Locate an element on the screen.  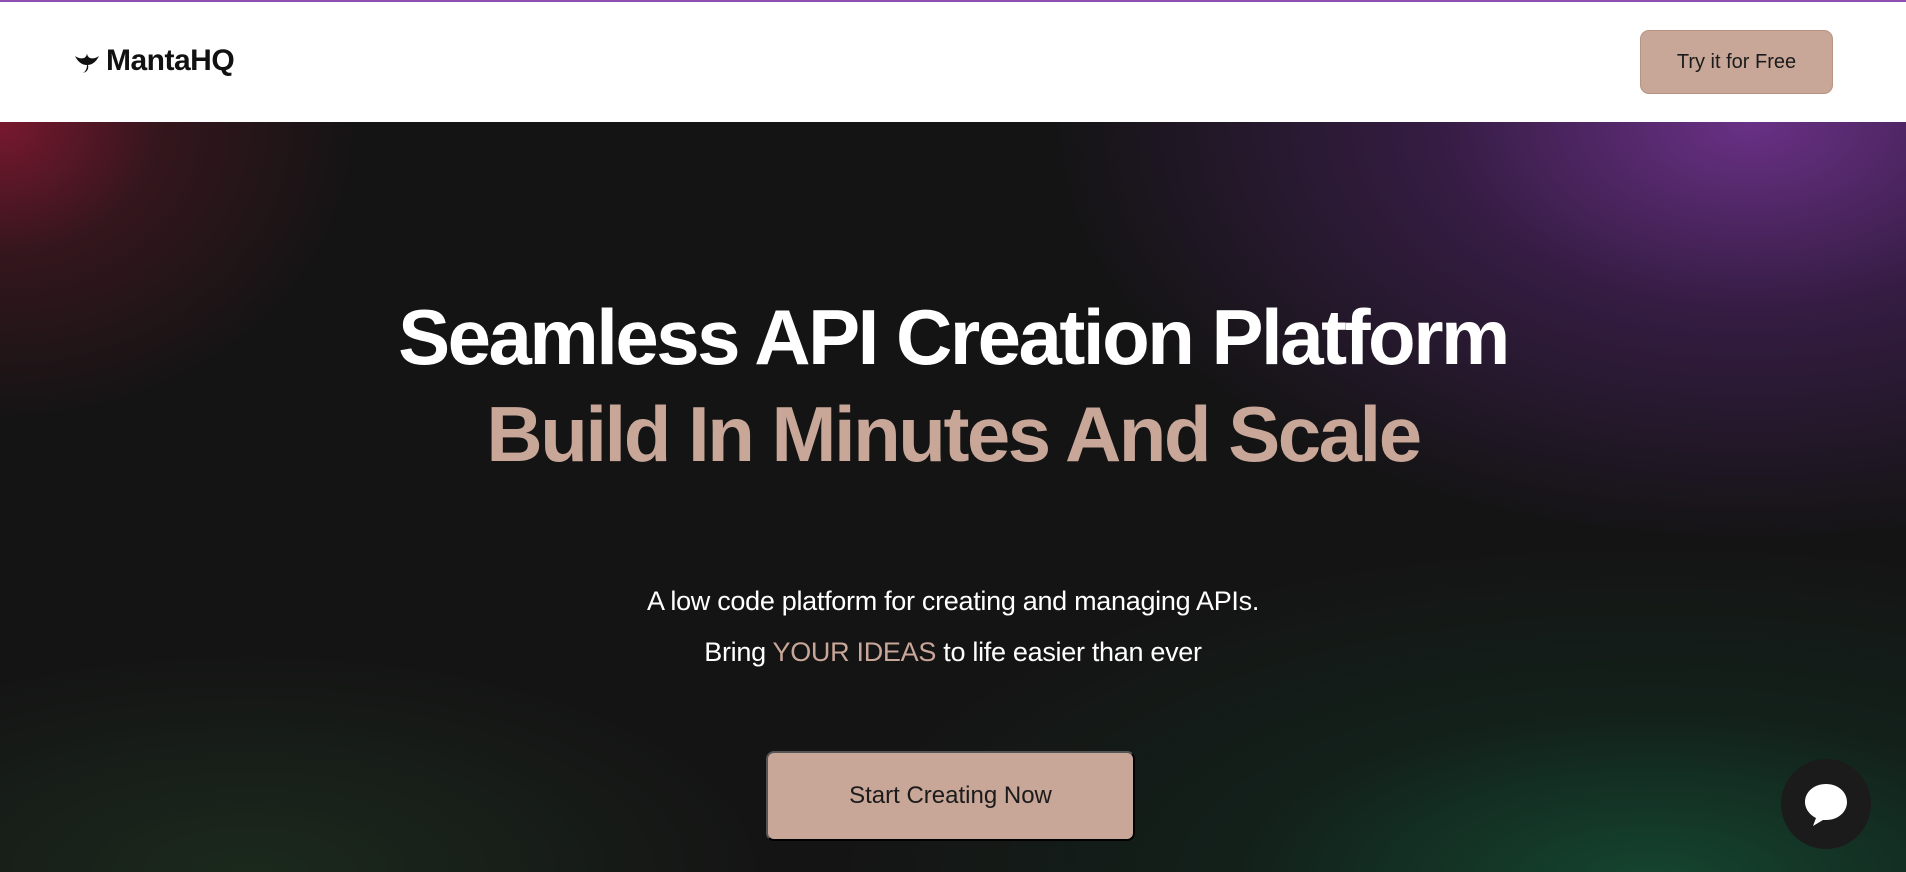
brand-logo: MantaHQ is located at coordinates (154, 60).